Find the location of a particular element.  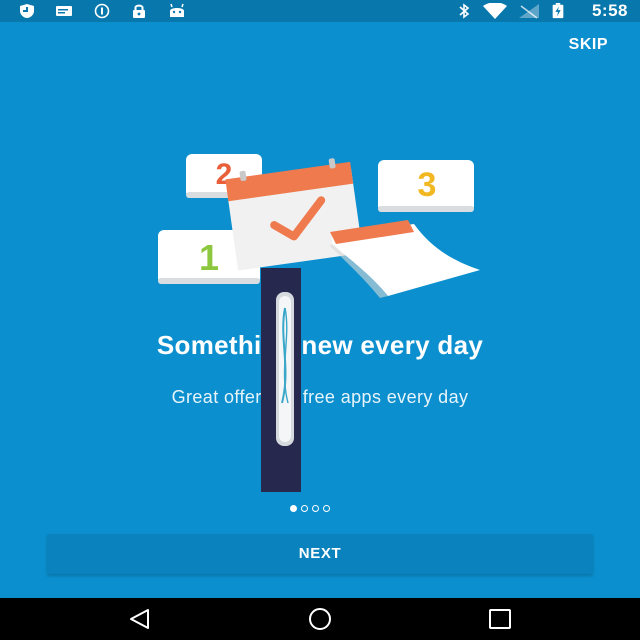

page-indicator is located at coordinates (310, 510).